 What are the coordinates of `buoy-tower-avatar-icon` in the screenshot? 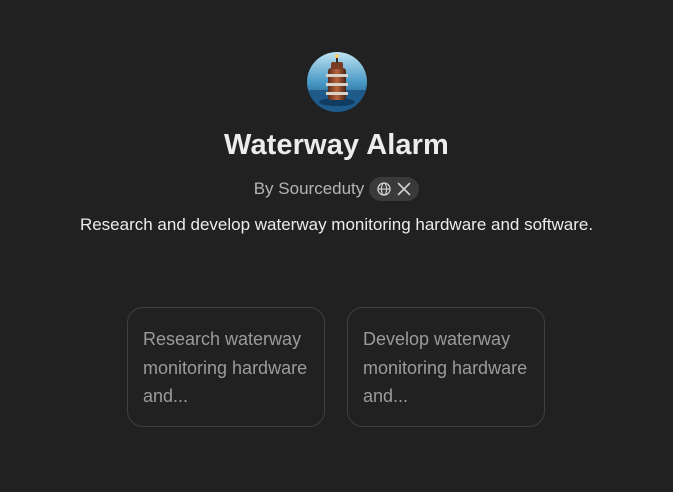 It's located at (337, 82).